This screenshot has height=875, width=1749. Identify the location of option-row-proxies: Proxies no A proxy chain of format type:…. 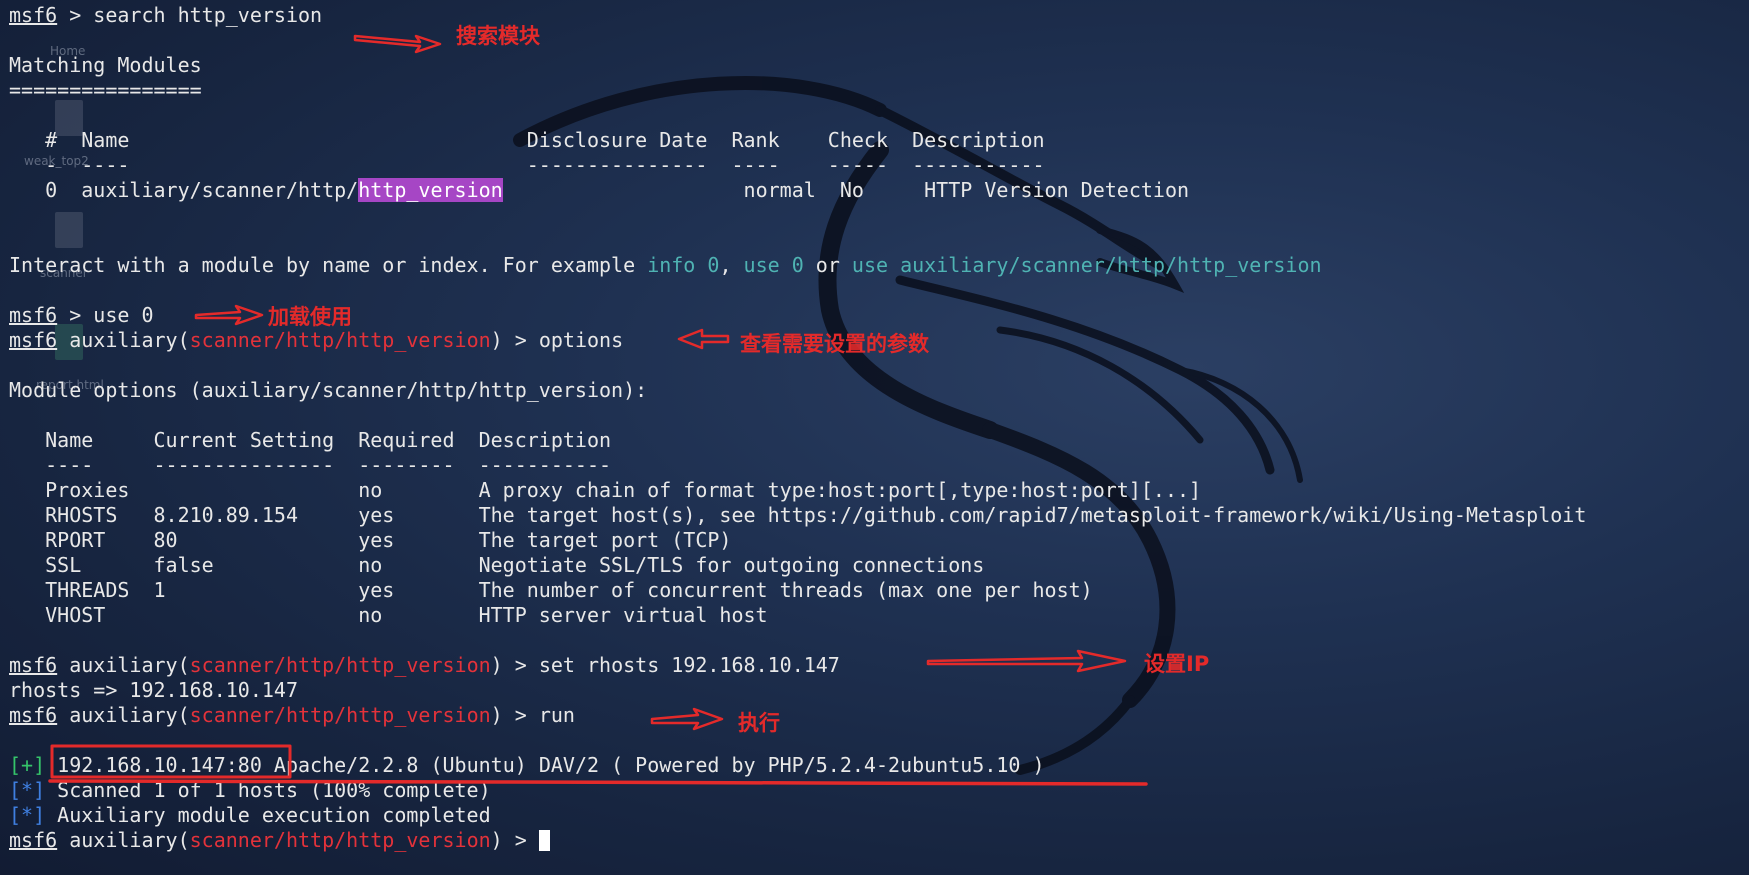
(605, 490).